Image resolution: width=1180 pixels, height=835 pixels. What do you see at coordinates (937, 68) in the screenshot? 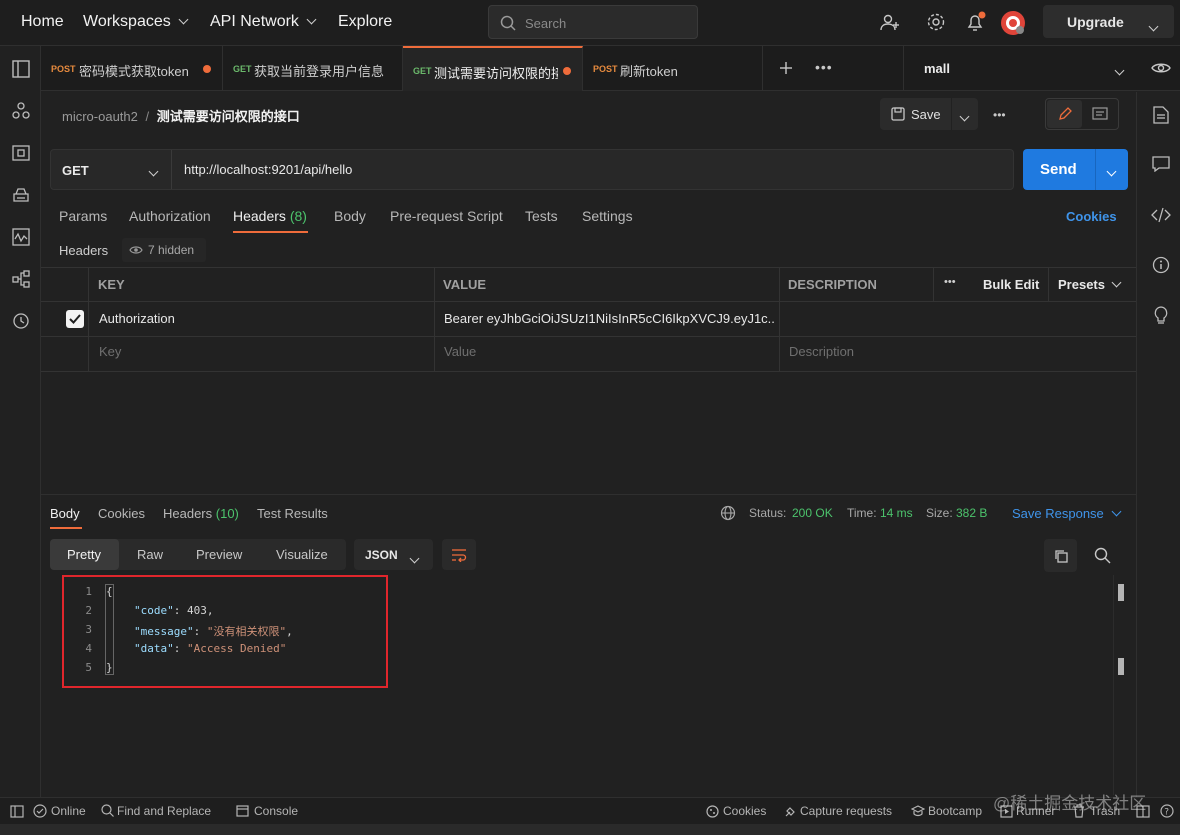
I see `environment-name: mall` at bounding box center [937, 68].